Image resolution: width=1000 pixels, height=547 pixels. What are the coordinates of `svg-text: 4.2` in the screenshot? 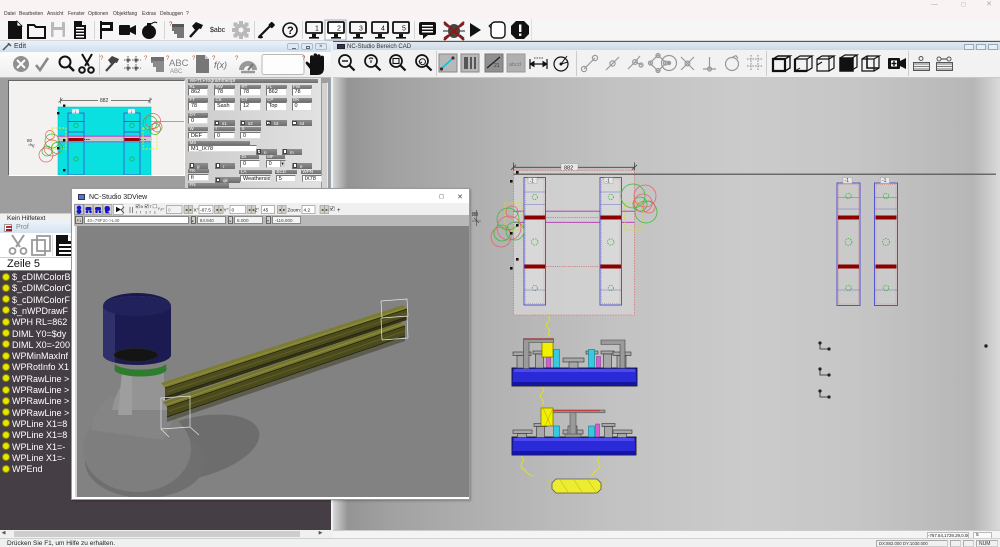 It's located at (307, 211).